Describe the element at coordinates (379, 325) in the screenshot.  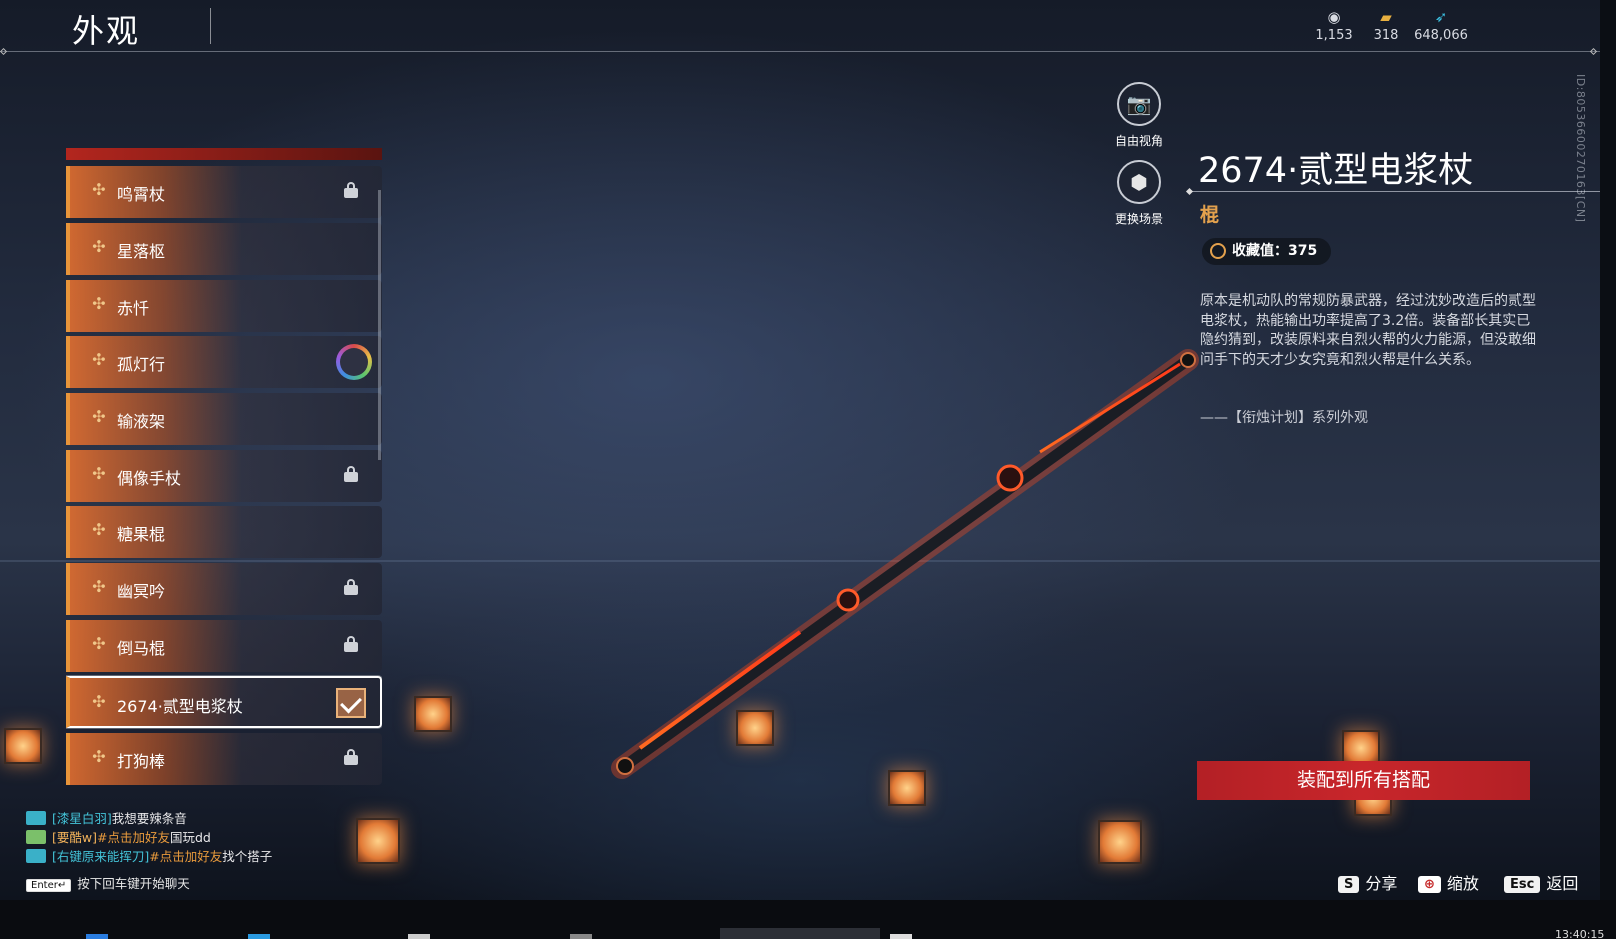
I see `list-scrollbar` at that location.